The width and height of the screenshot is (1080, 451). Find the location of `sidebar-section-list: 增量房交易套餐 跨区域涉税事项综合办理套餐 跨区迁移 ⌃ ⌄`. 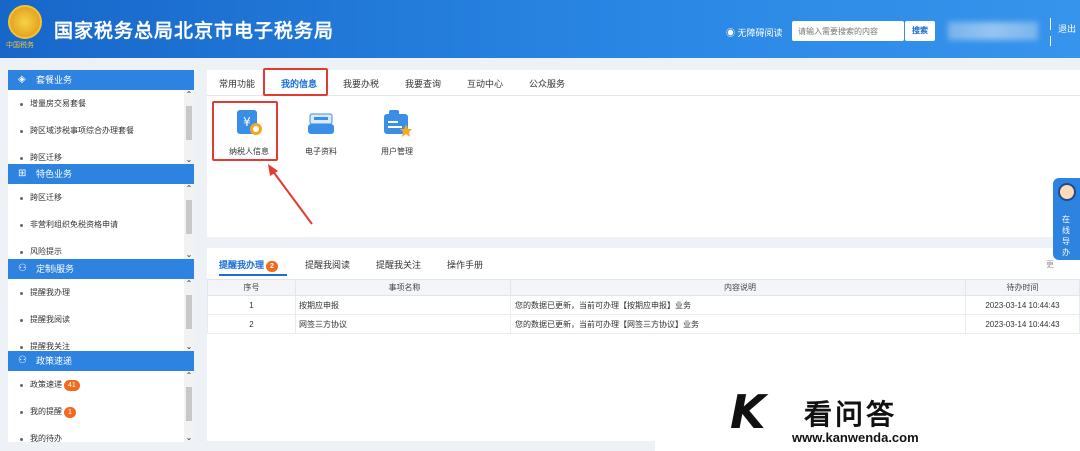

sidebar-section-list: 增量房交易套餐 跨区域涉税事项综合办理套餐 跨区迁移 ⌃ ⌄ is located at coordinates (101, 127).